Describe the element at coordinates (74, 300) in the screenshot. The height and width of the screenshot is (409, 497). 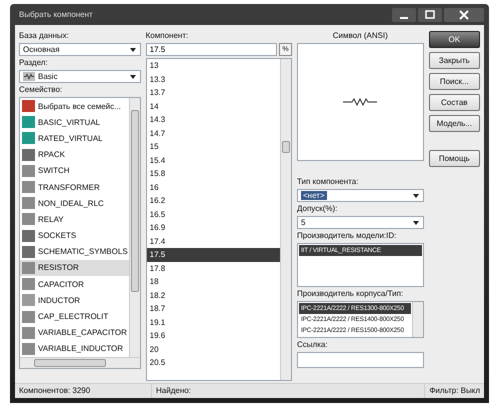
I see `family-item: INDUCTOR` at that location.